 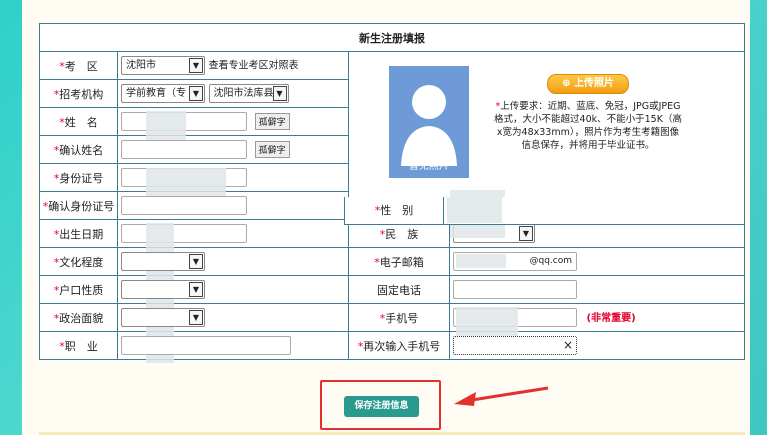 I want to click on institution-site-select: 沈阳市法库县 ▼, so click(x=248, y=93).